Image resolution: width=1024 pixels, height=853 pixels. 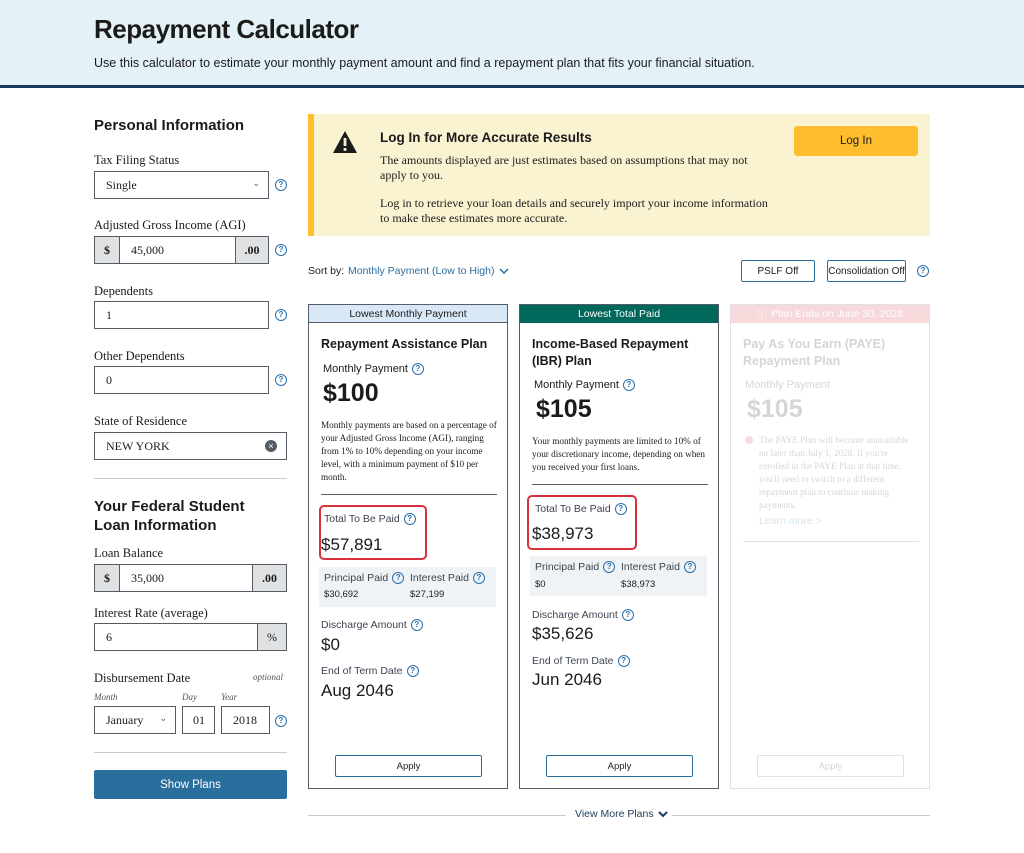 What do you see at coordinates (106, 697) in the screenshot?
I see `month-label: Month` at bounding box center [106, 697].